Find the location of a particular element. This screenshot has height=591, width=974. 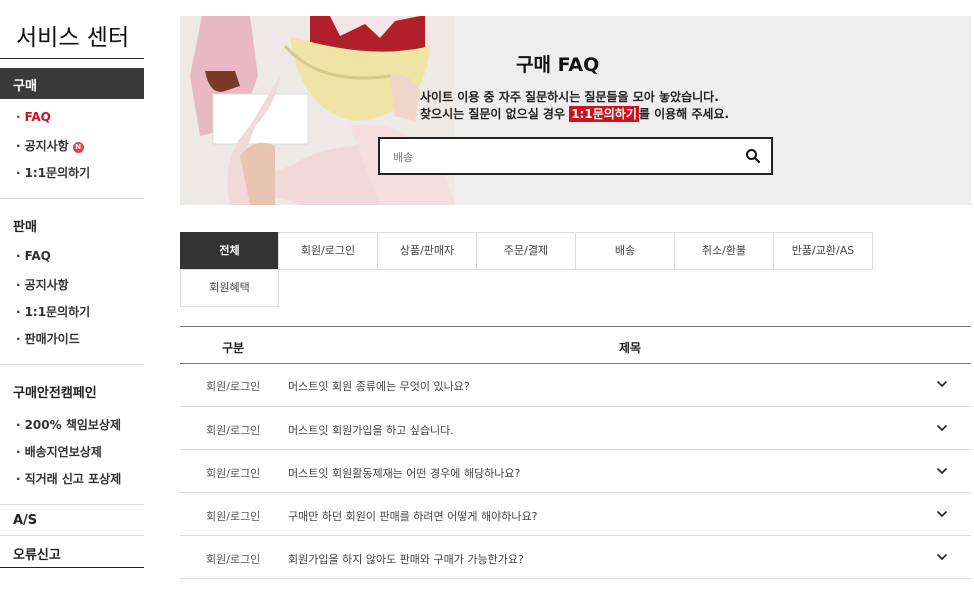

sidebar-section-safety-campaign: 구매안전캠페인 is located at coordinates (55, 391).